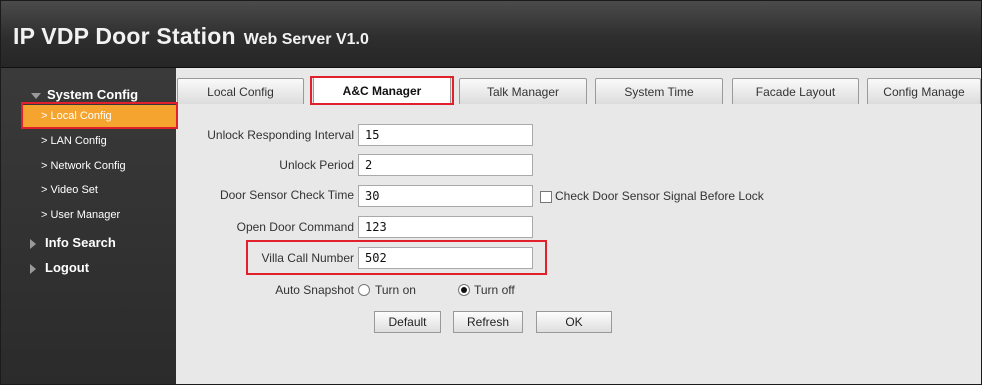 The height and width of the screenshot is (385, 982). What do you see at coordinates (924, 91) in the screenshot?
I see `tab-config-manage: Config Manage` at bounding box center [924, 91].